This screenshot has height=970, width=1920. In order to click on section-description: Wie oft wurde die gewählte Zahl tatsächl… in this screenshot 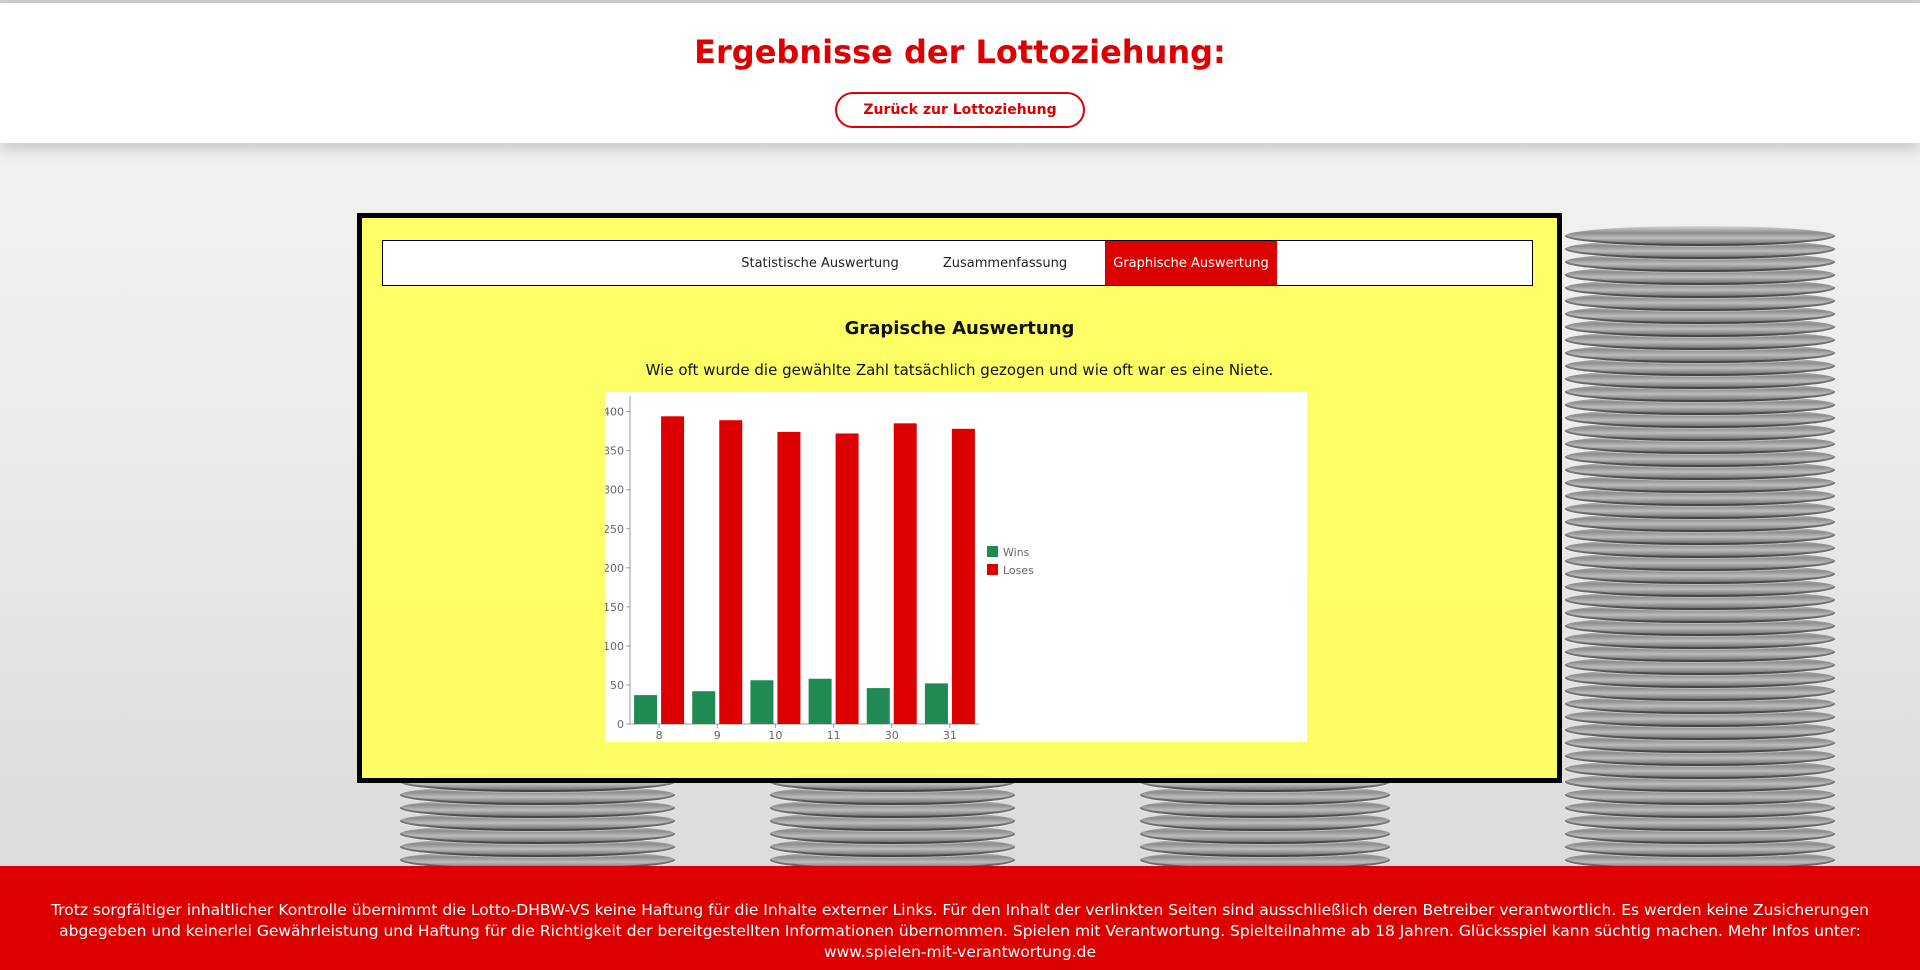, I will do `click(959, 370)`.